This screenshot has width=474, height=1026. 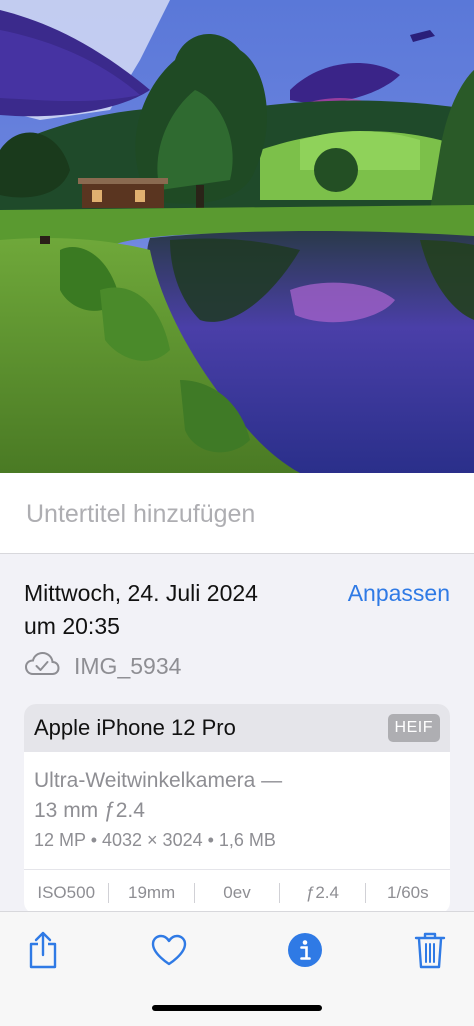 What do you see at coordinates (89, 810) in the screenshot?
I see `lens-focal: 13 mm ƒ2.4` at bounding box center [89, 810].